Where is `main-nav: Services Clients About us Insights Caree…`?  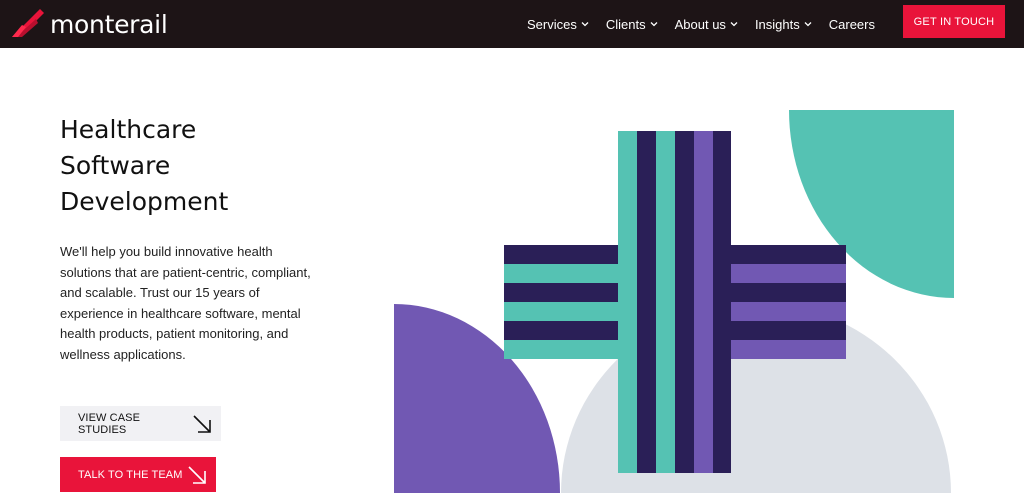 main-nav: Services Clients About us Insights Caree… is located at coordinates (709, 24).